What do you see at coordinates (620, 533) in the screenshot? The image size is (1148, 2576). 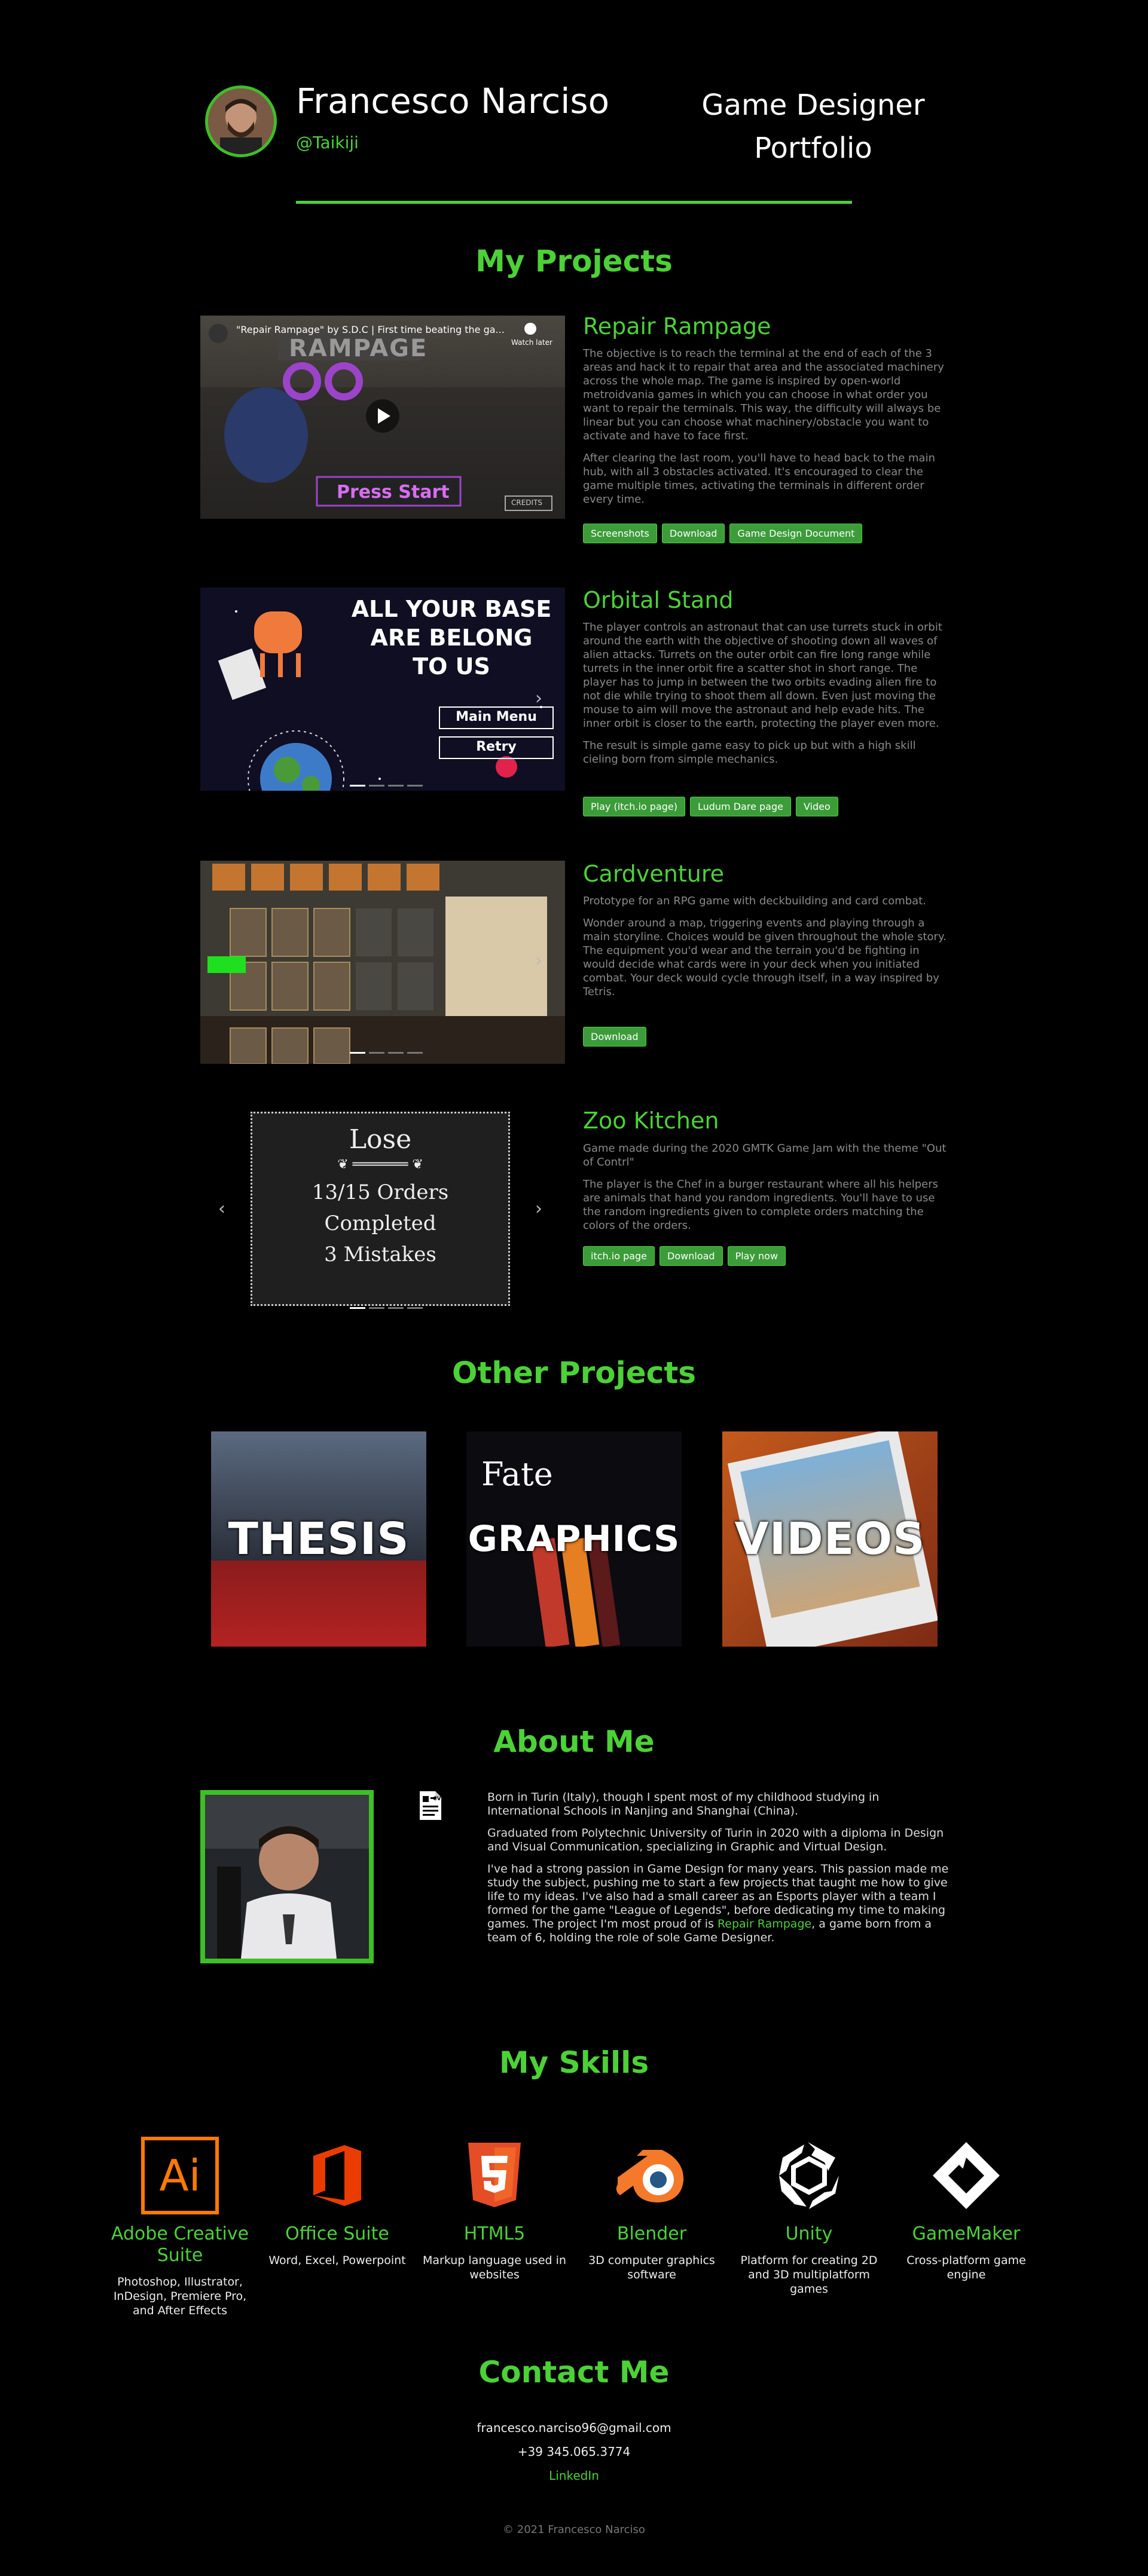 I see `screenshots-button: Screenshots` at bounding box center [620, 533].